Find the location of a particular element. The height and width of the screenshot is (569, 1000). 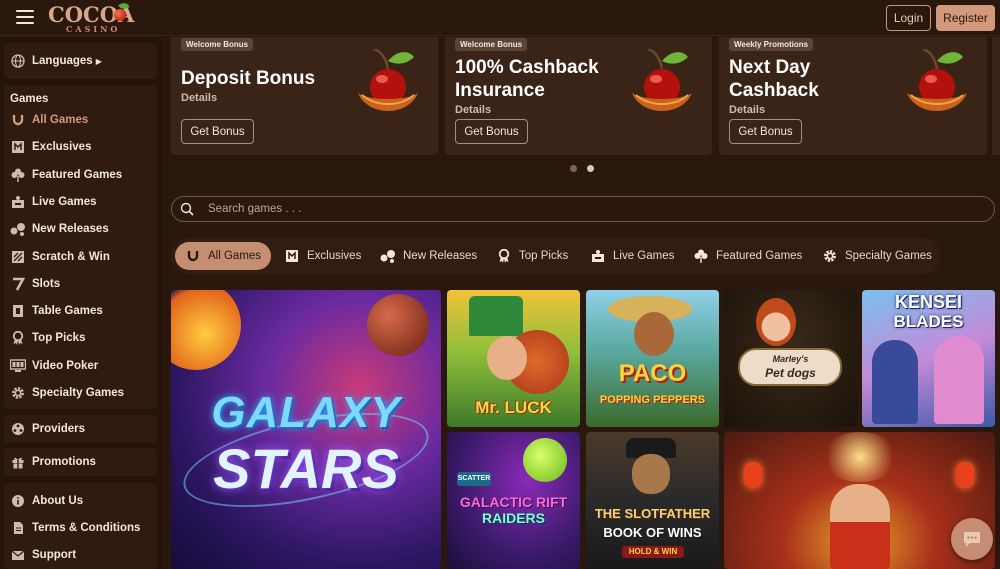

tab-label: Specialty Games is located at coordinates (888, 256).